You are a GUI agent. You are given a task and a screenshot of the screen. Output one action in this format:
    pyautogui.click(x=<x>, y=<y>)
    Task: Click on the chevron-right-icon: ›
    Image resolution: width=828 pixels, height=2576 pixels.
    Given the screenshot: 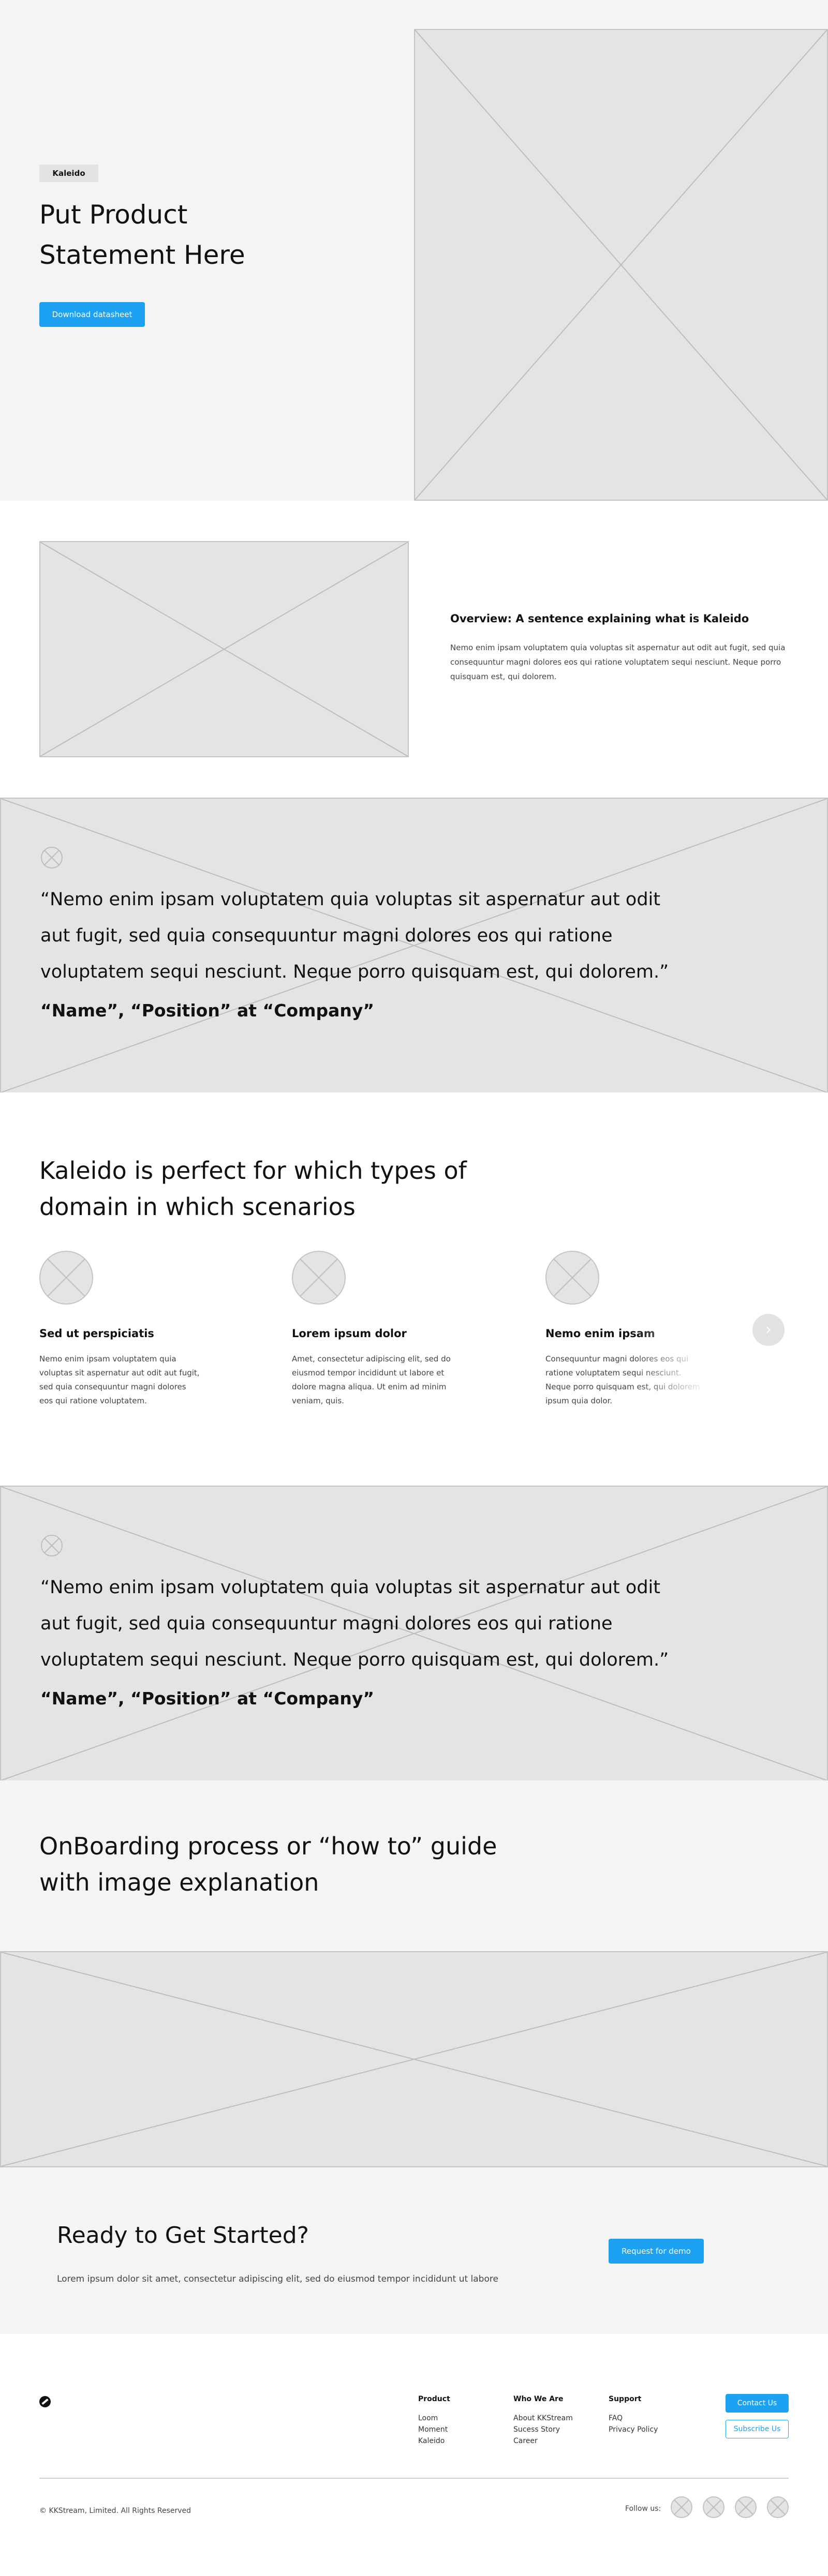 What is the action you would take?
    pyautogui.click(x=768, y=1330)
    